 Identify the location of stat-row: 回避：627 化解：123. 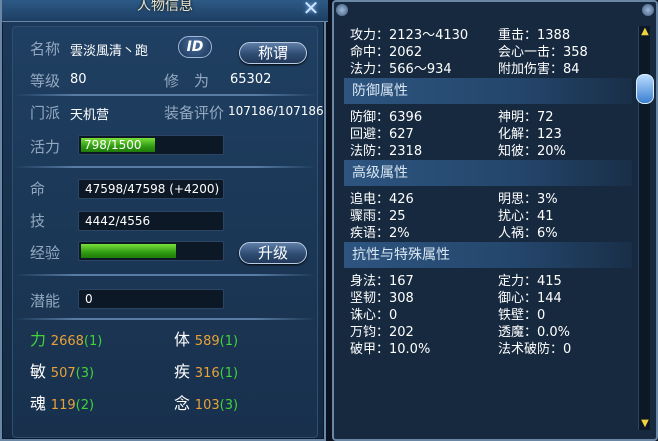
(488, 132).